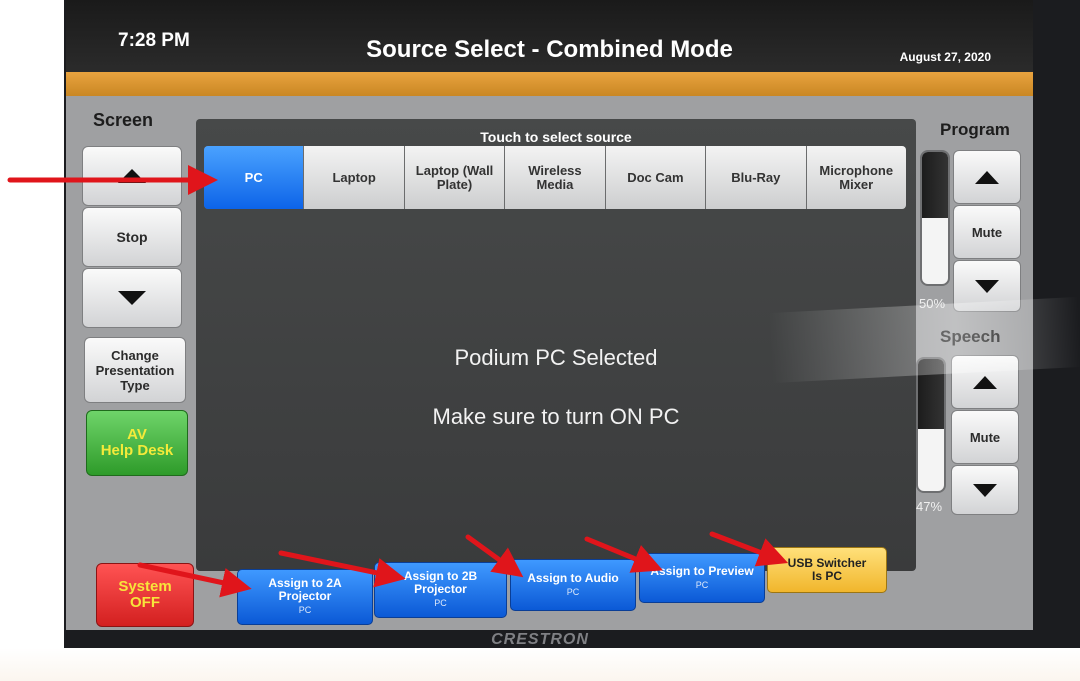  Describe the element at coordinates (623, 554) in the screenshot. I see `arrow-assign-preview` at that location.